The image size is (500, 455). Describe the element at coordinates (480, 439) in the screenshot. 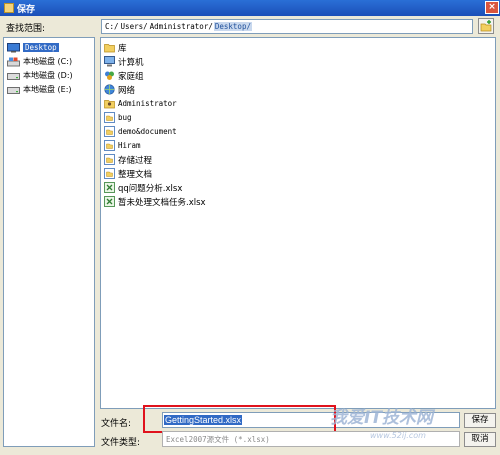

I see `cancel-button: 取消` at that location.